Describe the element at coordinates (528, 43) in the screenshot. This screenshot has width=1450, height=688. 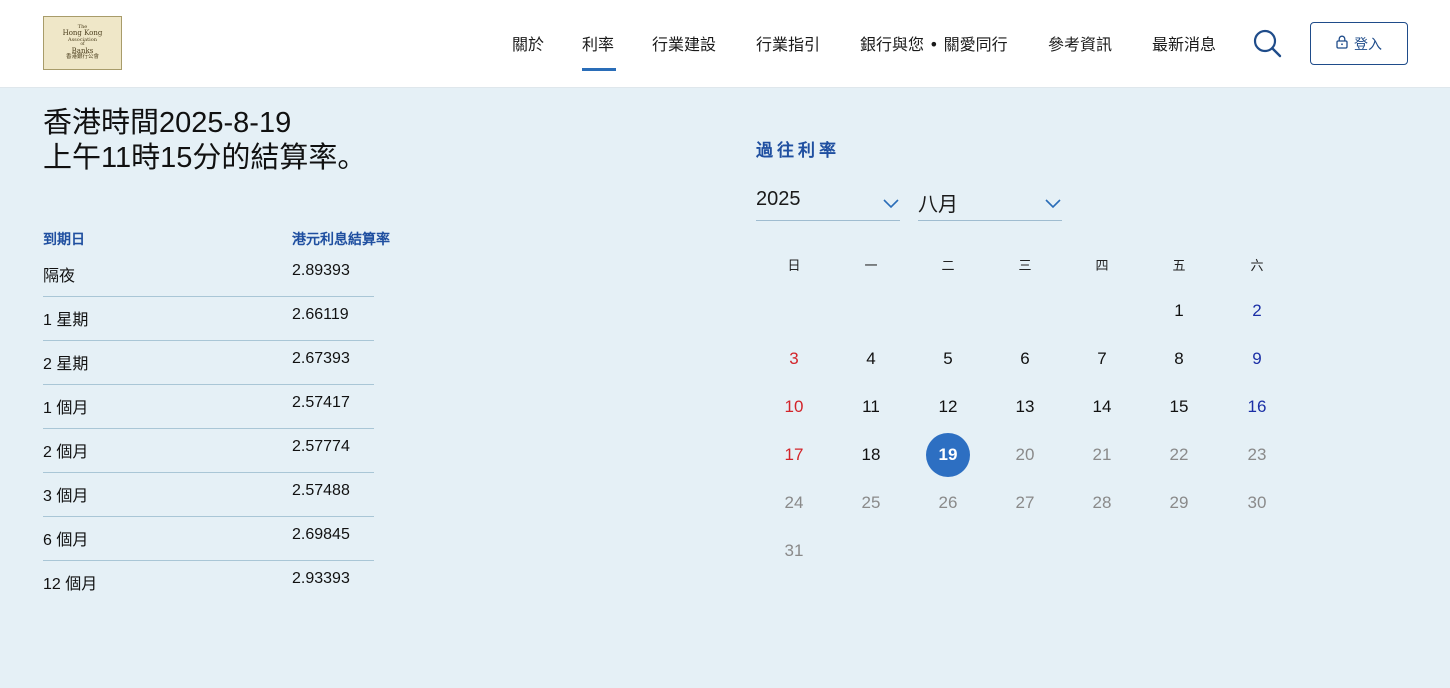
I see `nav-item-about: 關於` at that location.